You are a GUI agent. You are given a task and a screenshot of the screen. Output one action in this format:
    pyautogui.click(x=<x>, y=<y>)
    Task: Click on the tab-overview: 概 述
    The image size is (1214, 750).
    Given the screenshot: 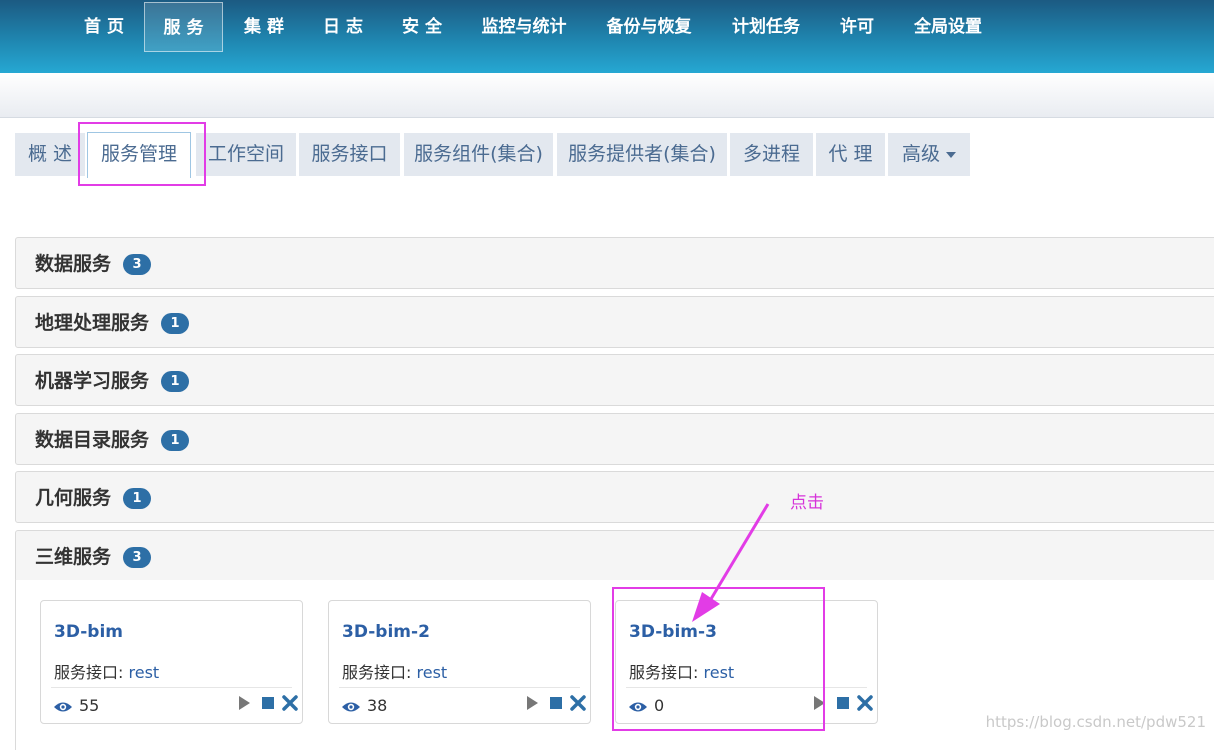 What is the action you would take?
    pyautogui.click(x=50, y=154)
    